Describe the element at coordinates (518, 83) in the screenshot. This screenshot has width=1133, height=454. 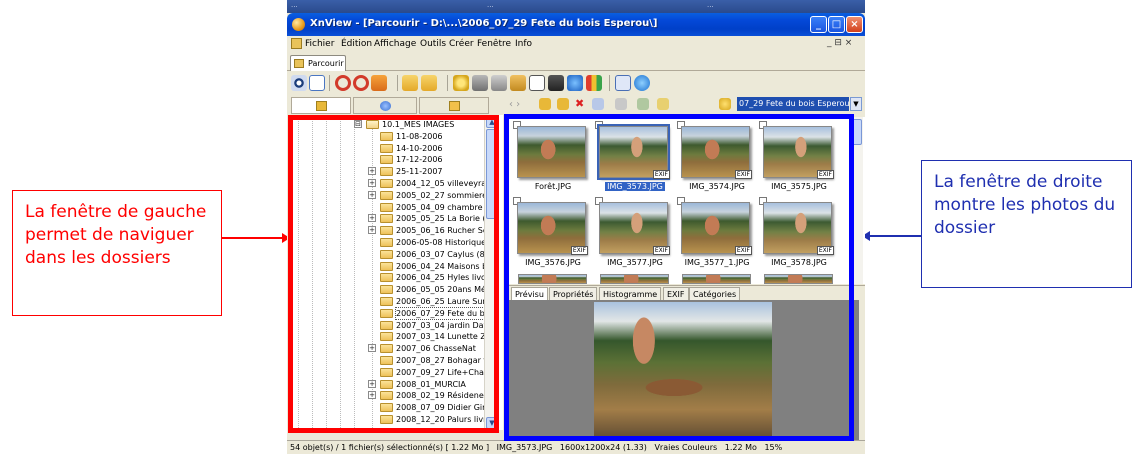
I see `convert-icon` at that location.